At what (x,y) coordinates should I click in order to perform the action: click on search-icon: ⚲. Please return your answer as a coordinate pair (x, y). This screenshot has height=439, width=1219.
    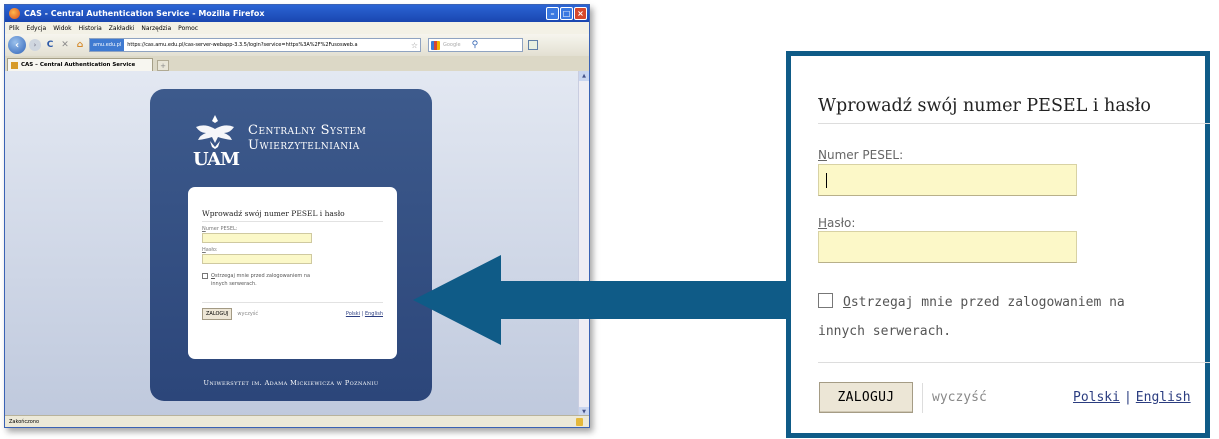
    Looking at the image, I should click on (475, 45).